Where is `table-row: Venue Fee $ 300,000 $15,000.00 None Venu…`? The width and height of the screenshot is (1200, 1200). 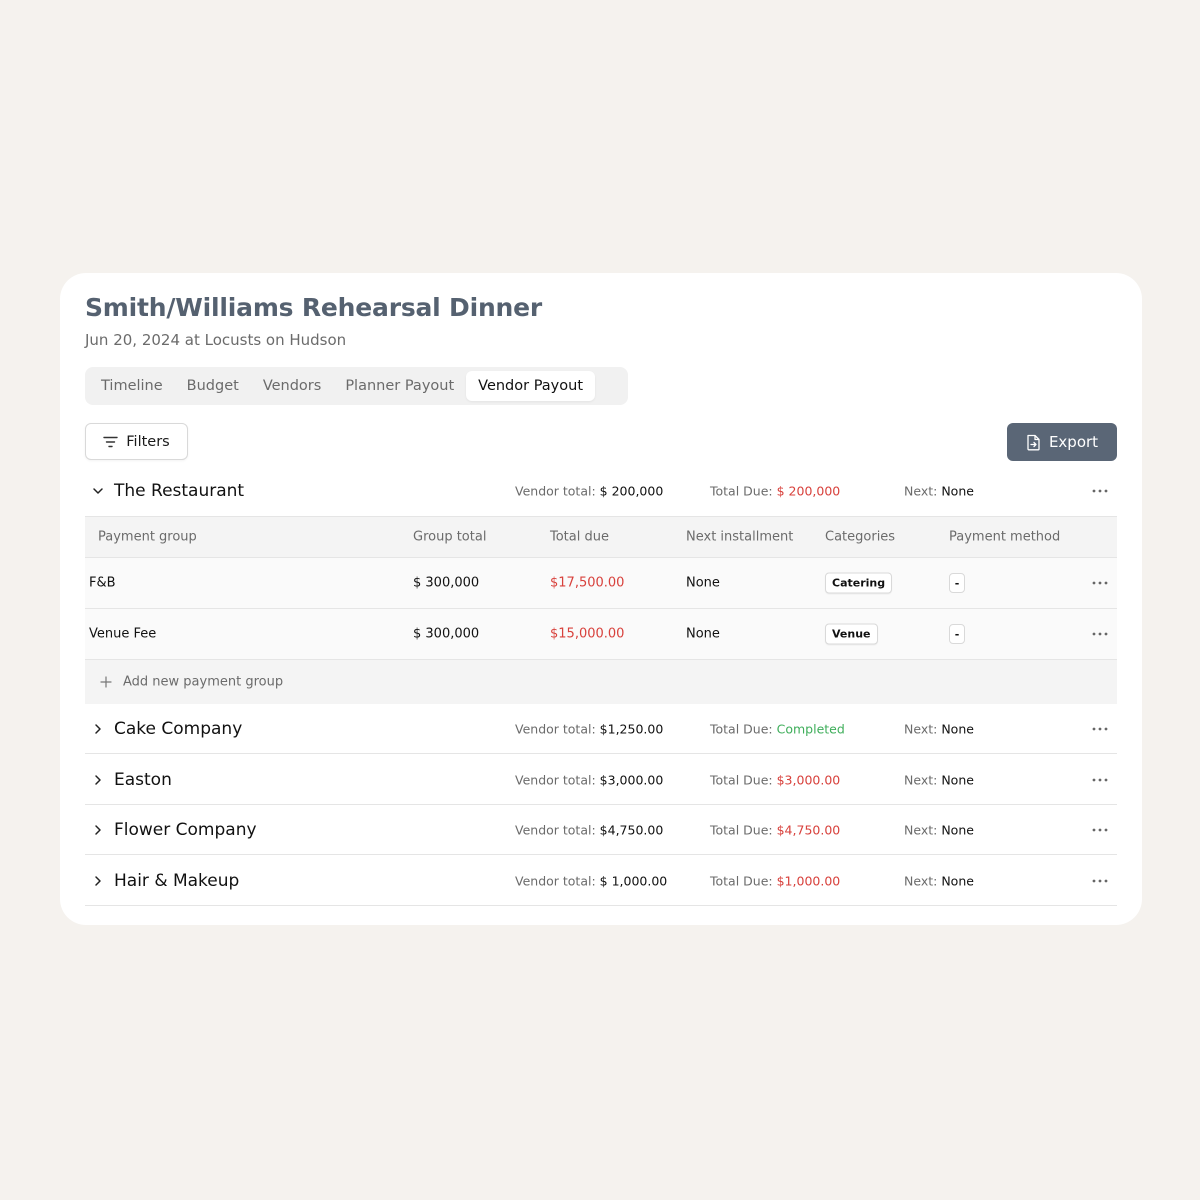 table-row: Venue Fee $ 300,000 $15,000.00 None Venu… is located at coordinates (601, 634).